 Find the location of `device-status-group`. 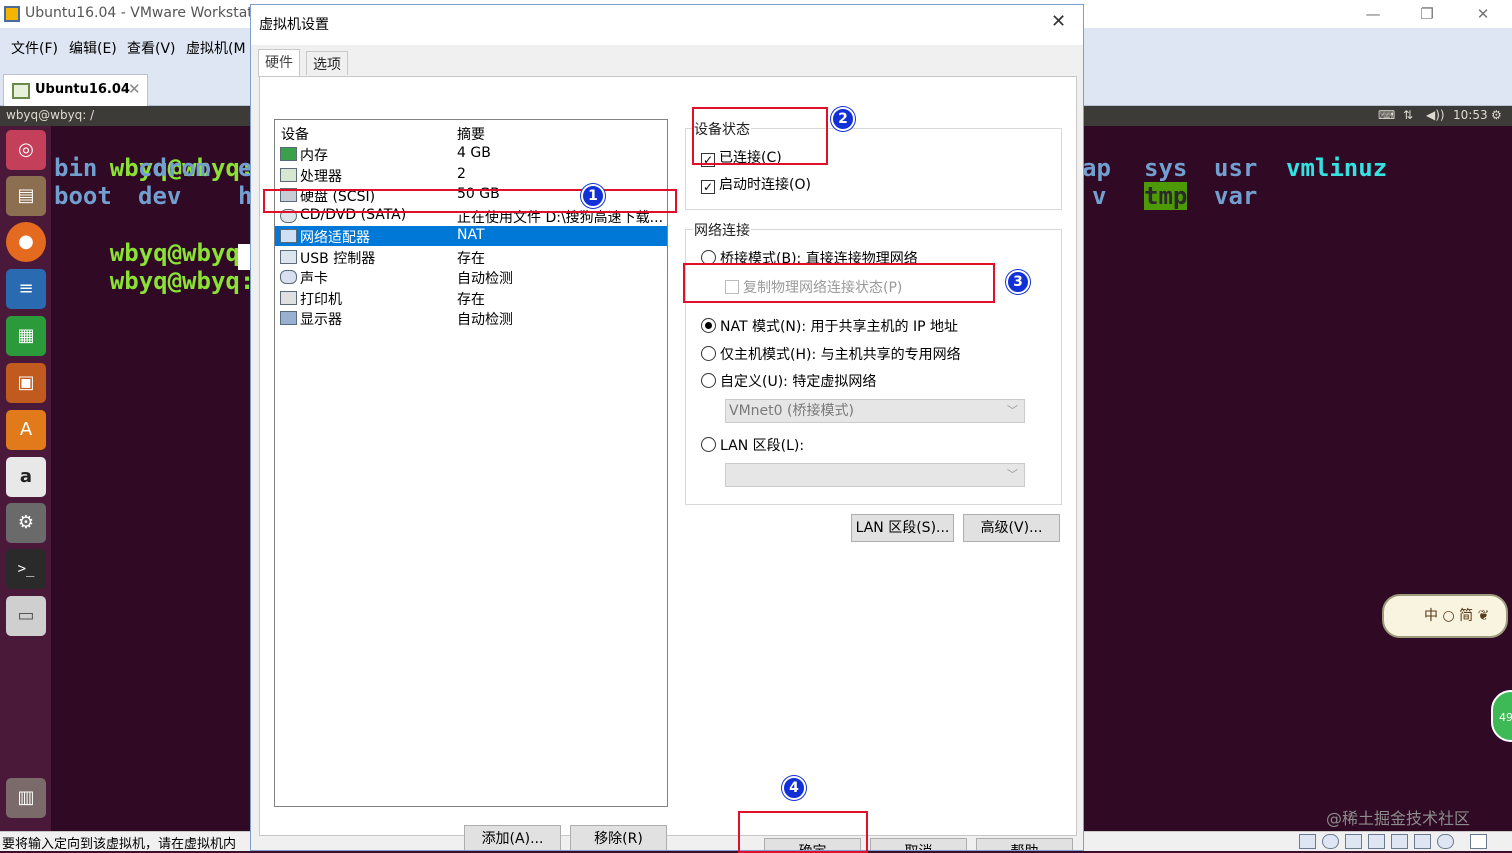

device-status-group is located at coordinates (873, 169).